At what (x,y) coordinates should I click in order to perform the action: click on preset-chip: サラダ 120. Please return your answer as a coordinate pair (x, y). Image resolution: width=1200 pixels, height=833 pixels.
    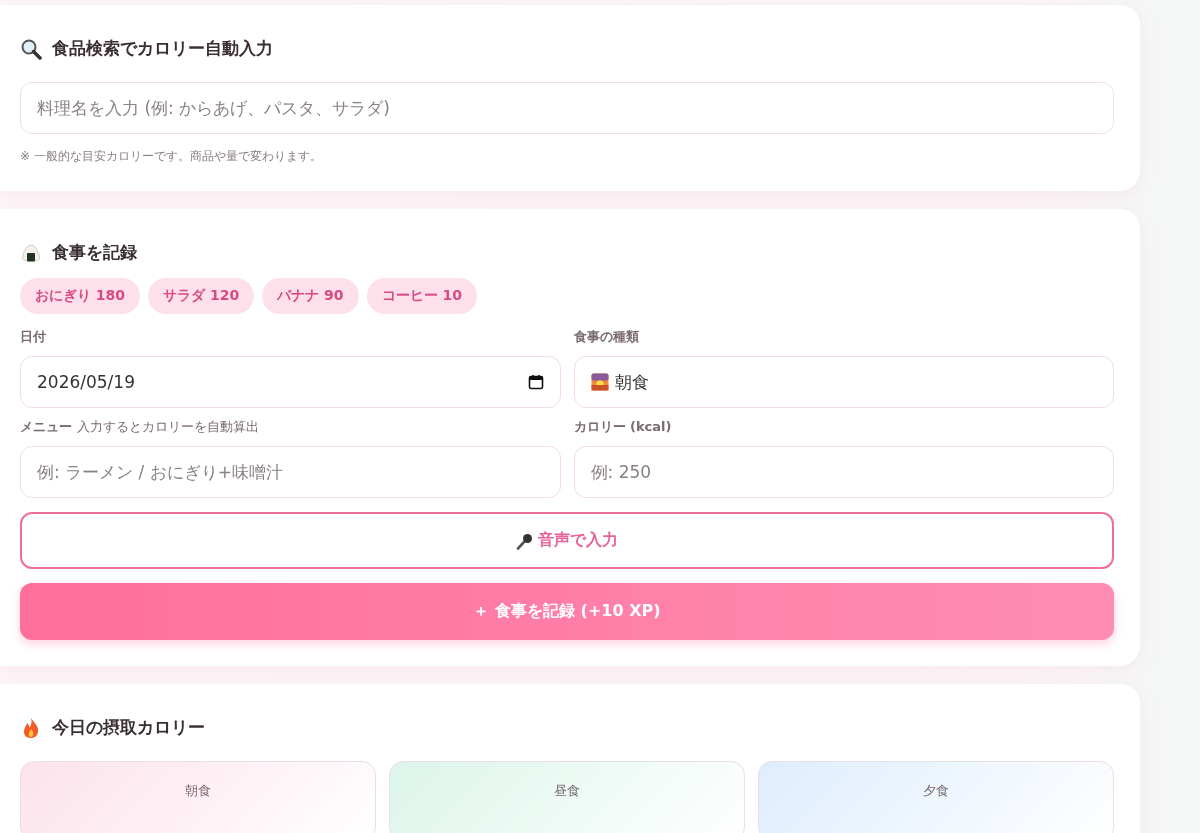
    Looking at the image, I should click on (201, 296).